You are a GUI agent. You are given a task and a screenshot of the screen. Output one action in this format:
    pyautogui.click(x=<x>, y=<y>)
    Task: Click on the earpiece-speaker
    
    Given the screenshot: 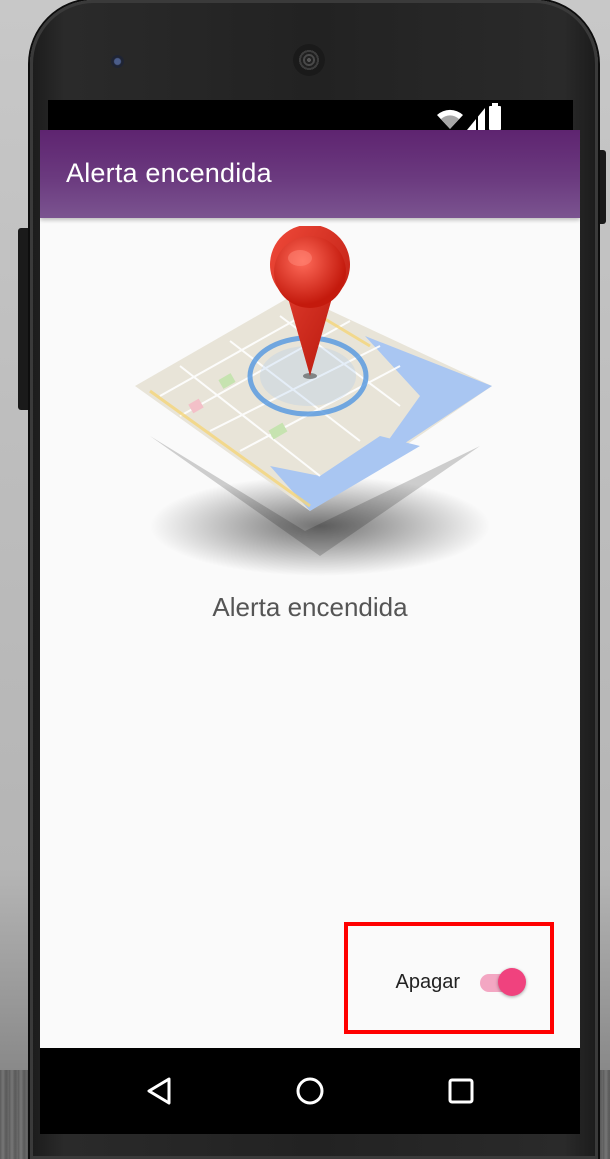 What is the action you would take?
    pyautogui.click(x=309, y=60)
    